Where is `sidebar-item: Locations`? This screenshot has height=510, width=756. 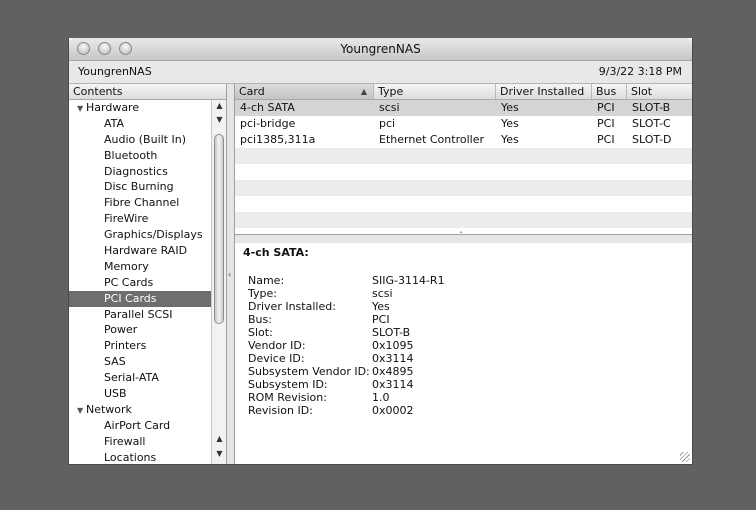
sidebar-item: Locations is located at coordinates (140, 457).